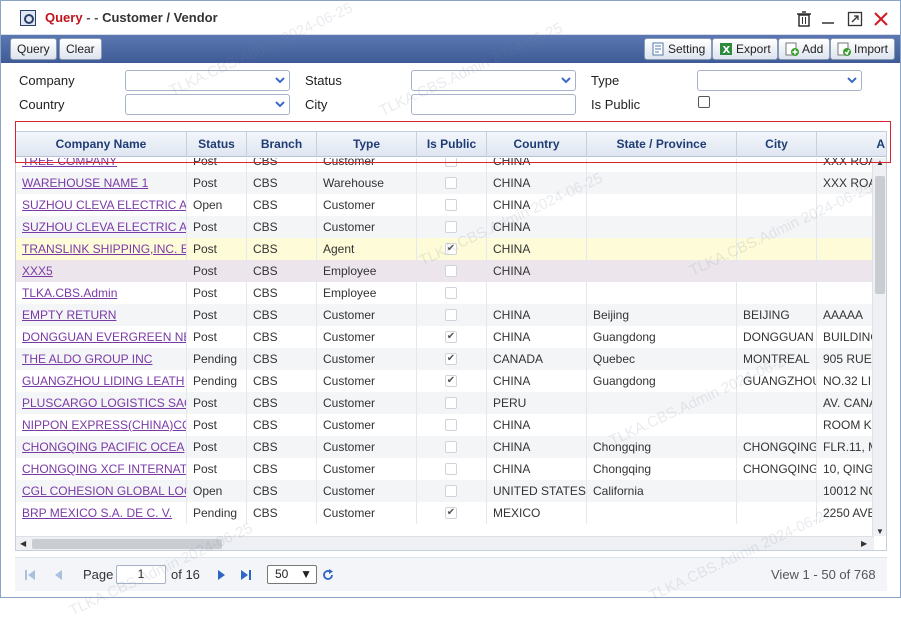 The image size is (901, 620). I want to click on company-name-cell: GUANGZHOU LIDING LEATH, so click(101, 381).